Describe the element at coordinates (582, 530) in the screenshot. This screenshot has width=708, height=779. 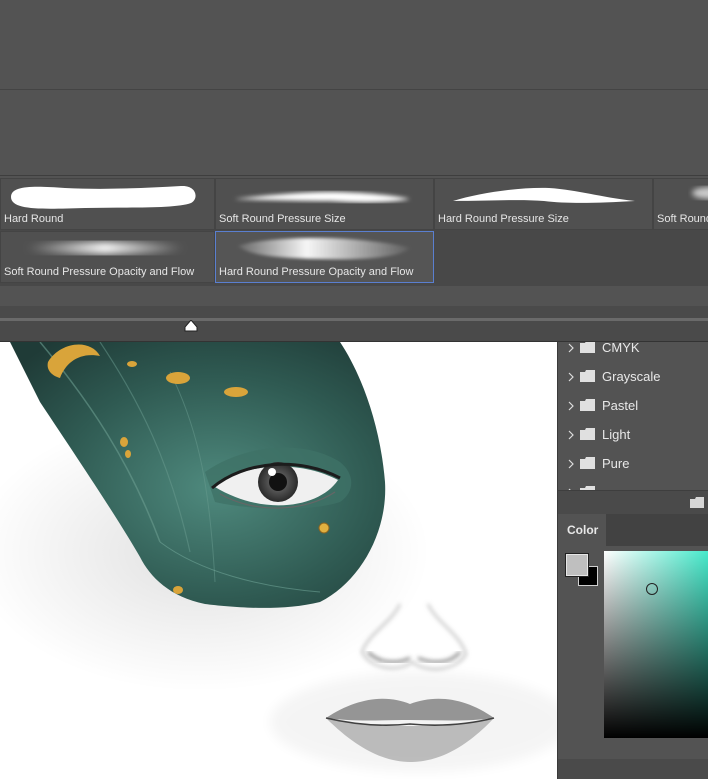
I see `tab-color: Color` at that location.